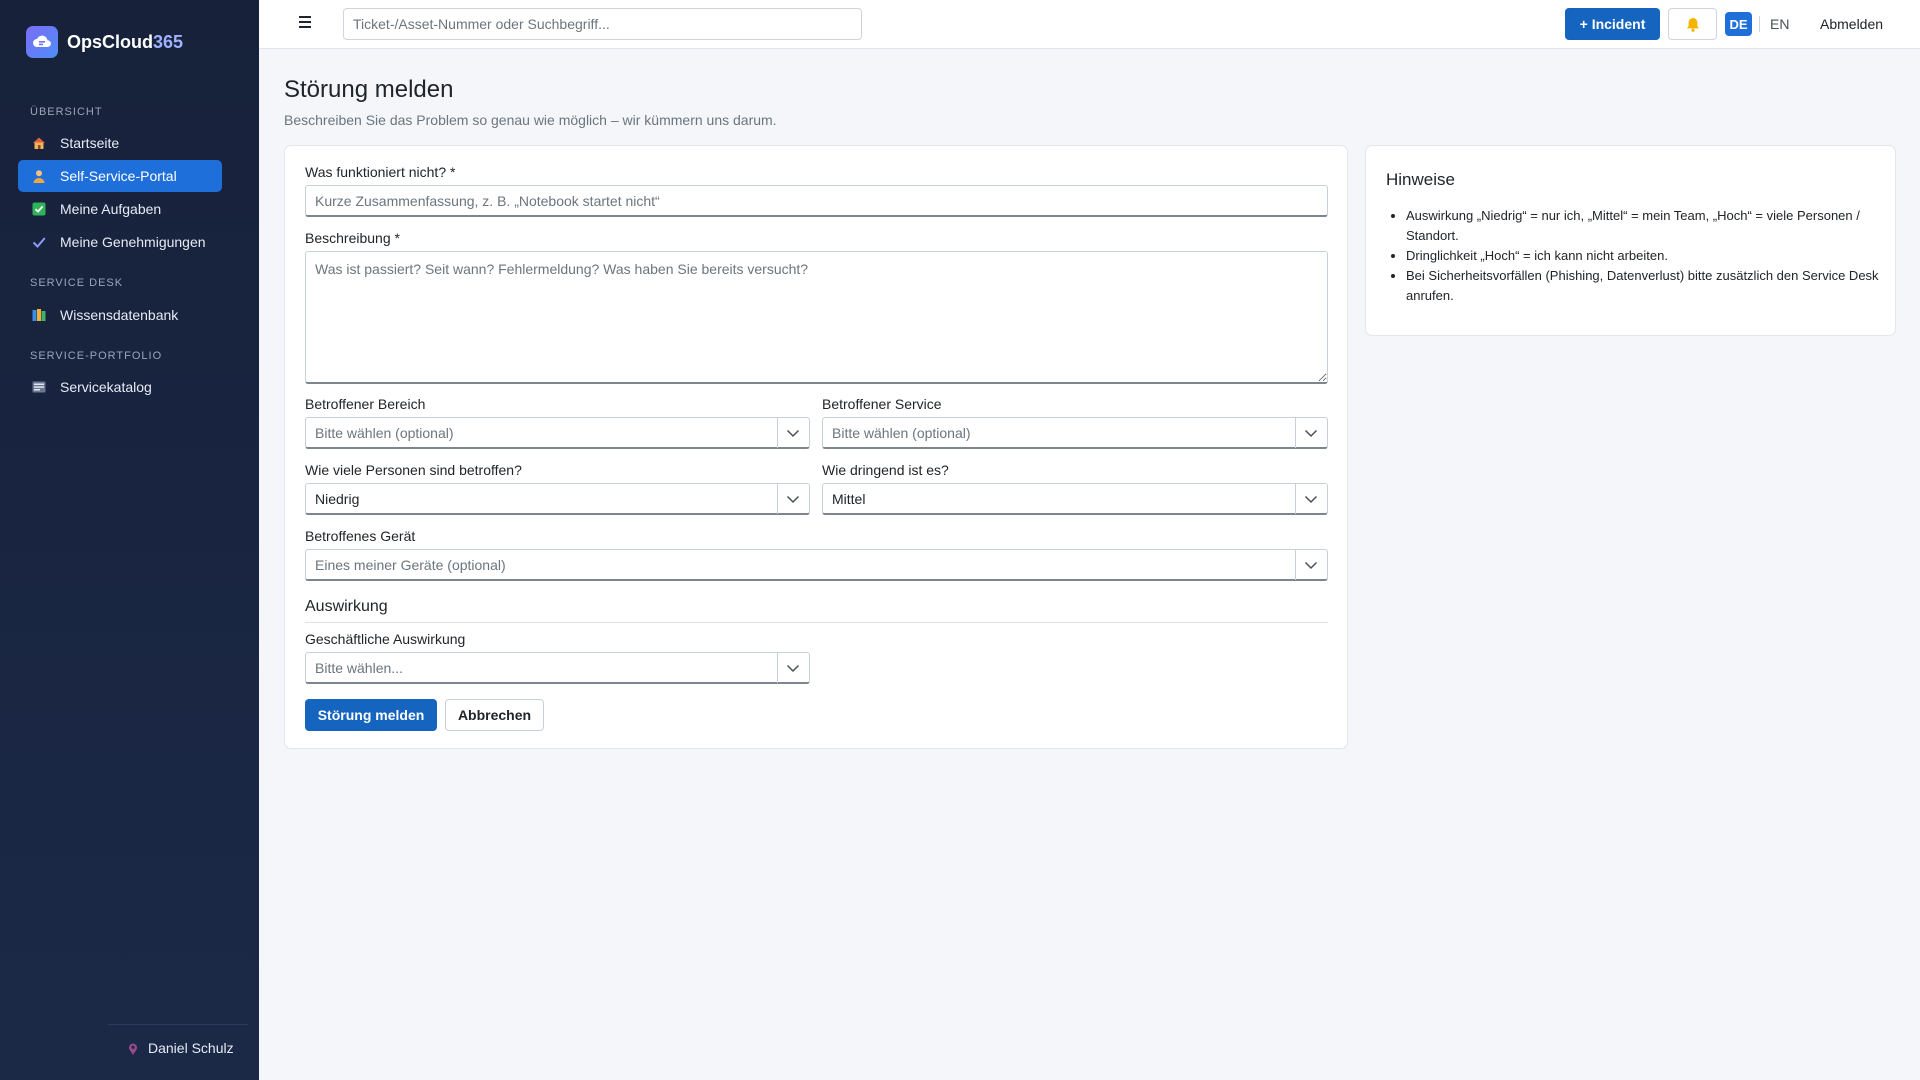 The image size is (1920, 1080). What do you see at coordinates (1612, 24) in the screenshot?
I see `new-incident-button: + Incident` at bounding box center [1612, 24].